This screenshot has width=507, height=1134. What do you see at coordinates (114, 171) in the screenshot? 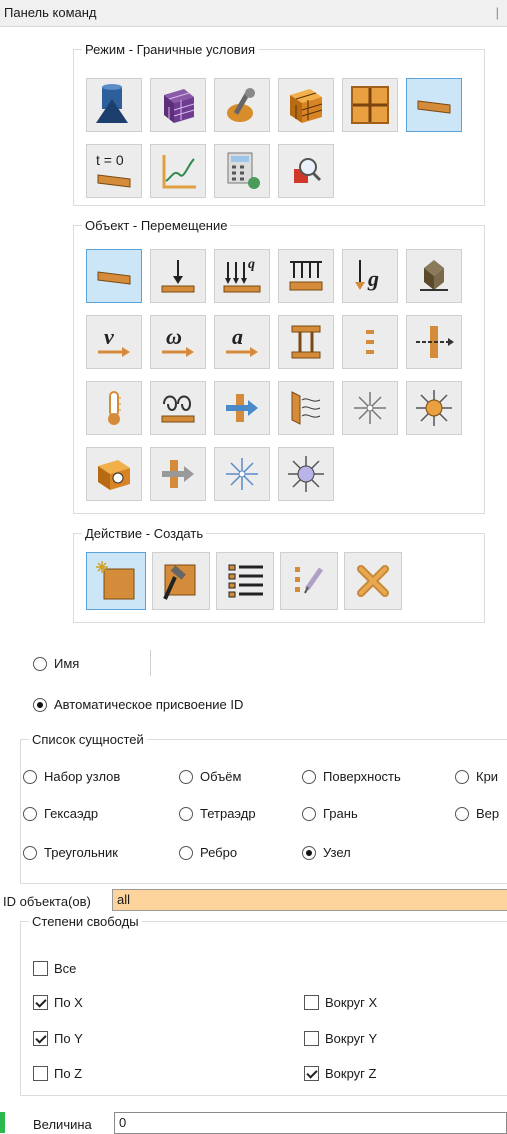
I see `initial-condition-button: t = 0` at bounding box center [114, 171].